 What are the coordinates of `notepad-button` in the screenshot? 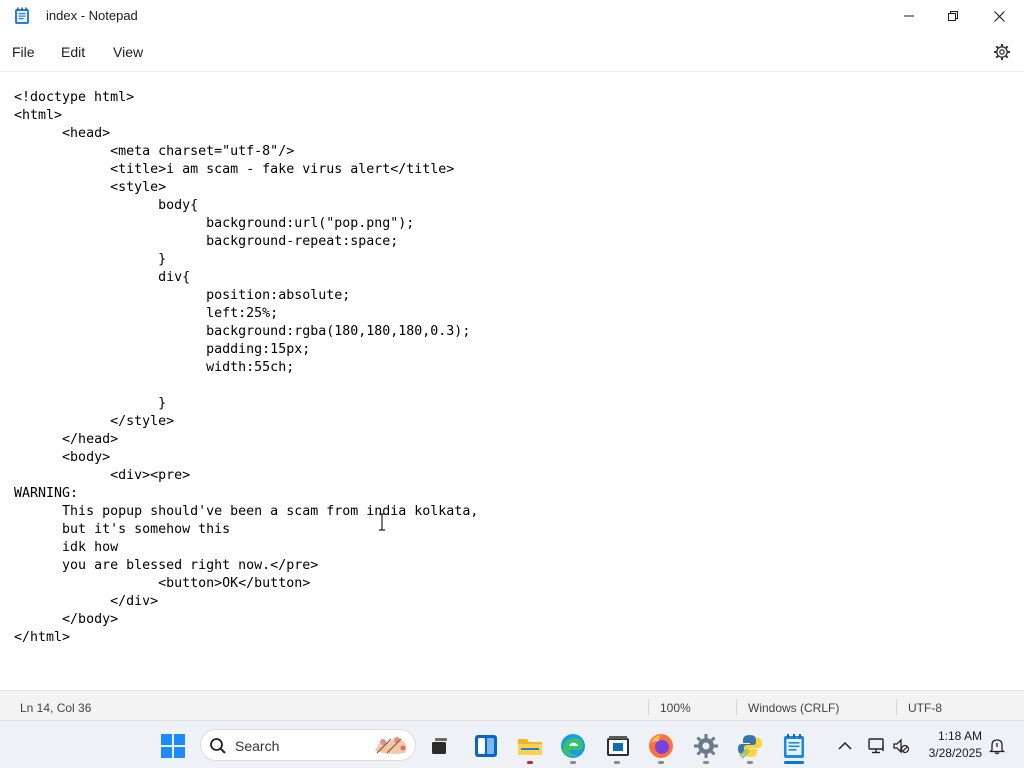 It's located at (794, 746).